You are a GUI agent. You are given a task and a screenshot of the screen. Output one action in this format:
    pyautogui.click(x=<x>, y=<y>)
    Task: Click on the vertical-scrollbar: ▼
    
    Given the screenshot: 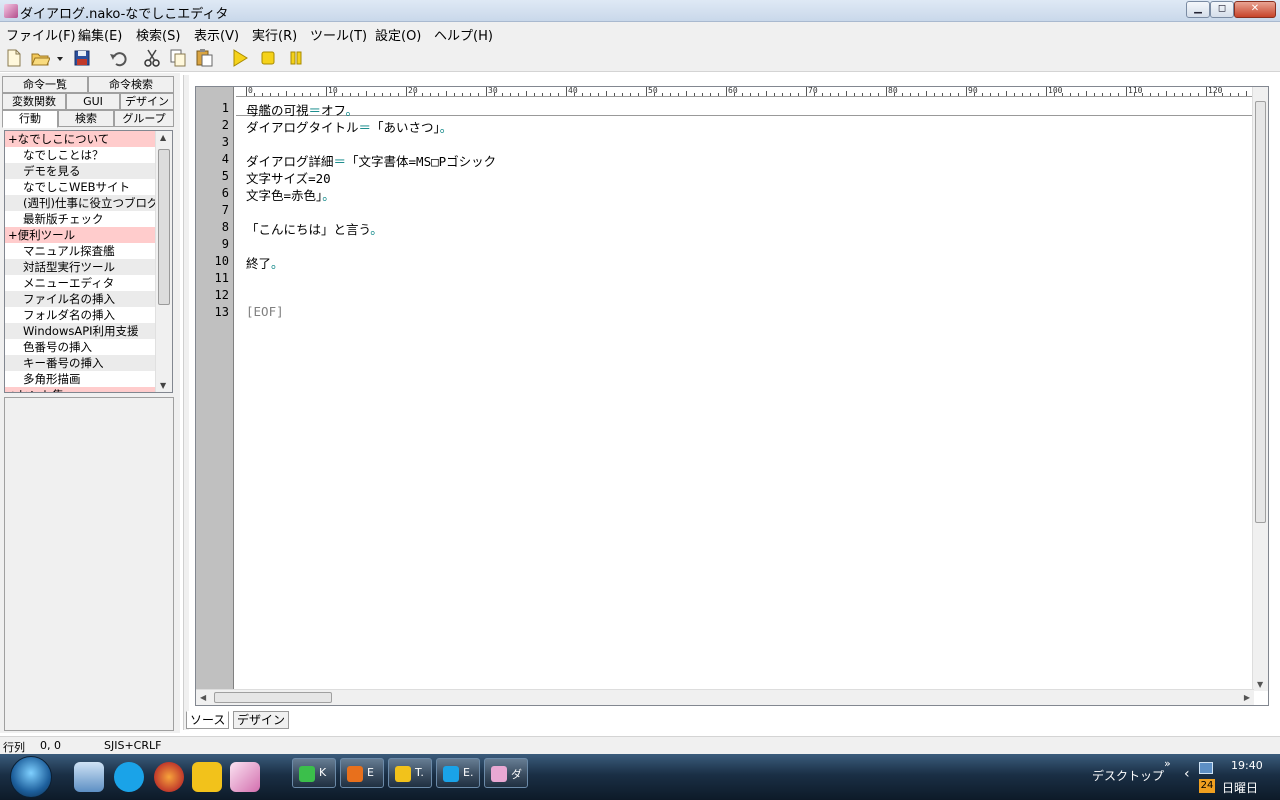 What is the action you would take?
    pyautogui.click(x=1260, y=389)
    